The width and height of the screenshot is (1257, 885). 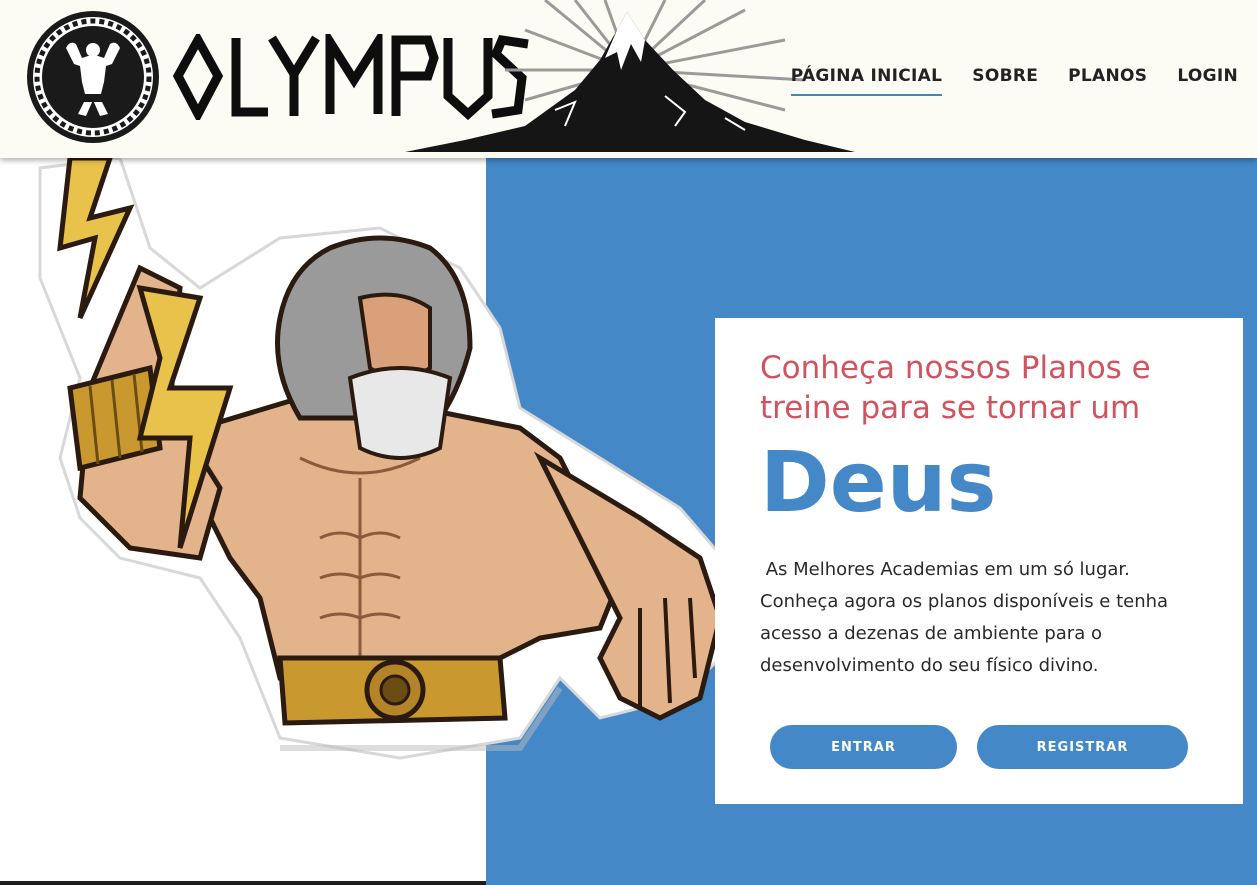 I want to click on nav-login: LOGIN, so click(x=1207, y=81).